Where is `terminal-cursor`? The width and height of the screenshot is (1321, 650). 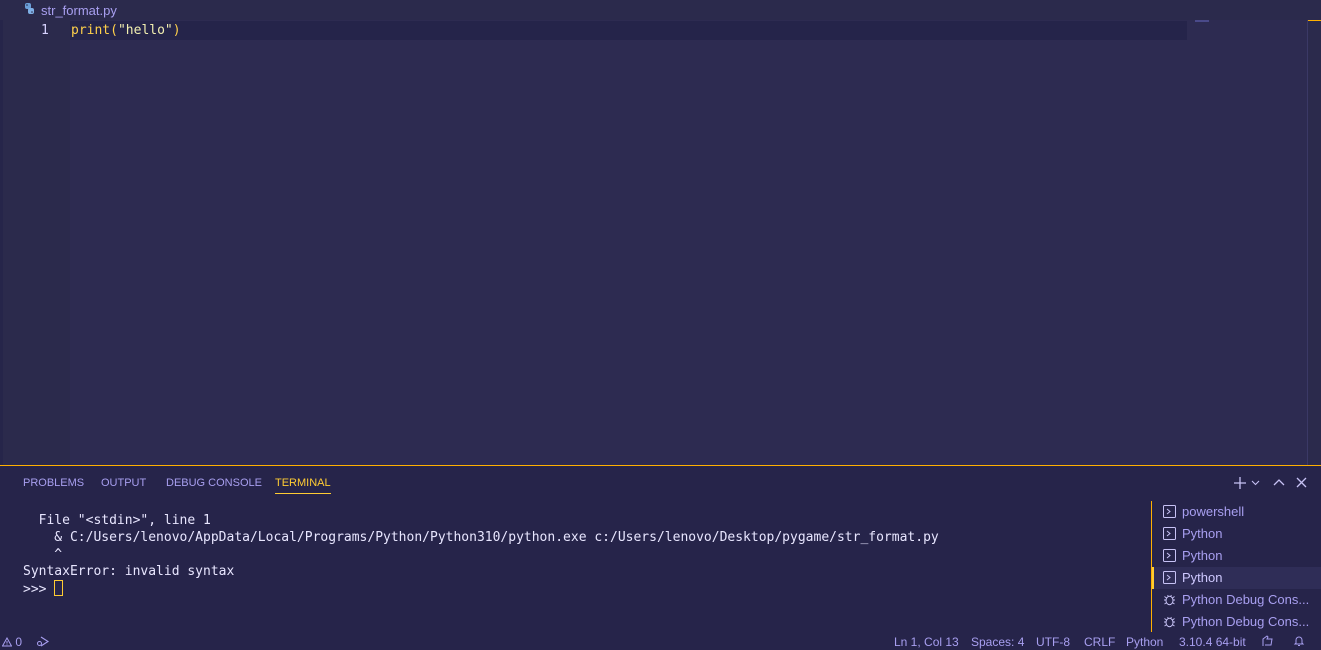 terminal-cursor is located at coordinates (59, 588).